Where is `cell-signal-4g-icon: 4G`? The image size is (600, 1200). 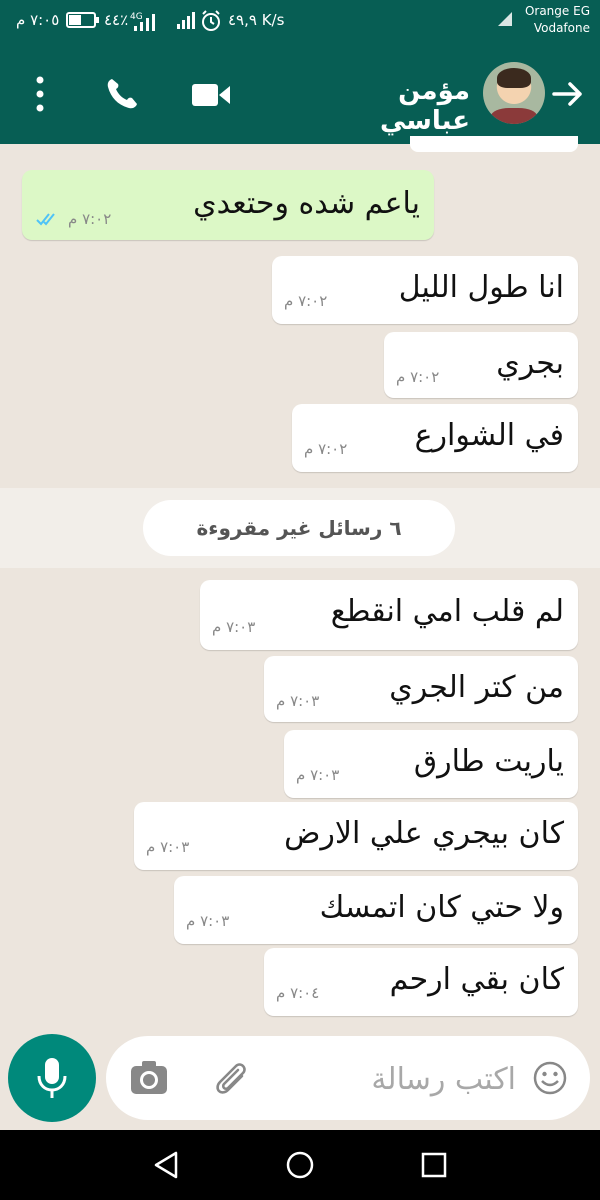
cell-signal-4g-icon: 4G is located at coordinates (142, 21).